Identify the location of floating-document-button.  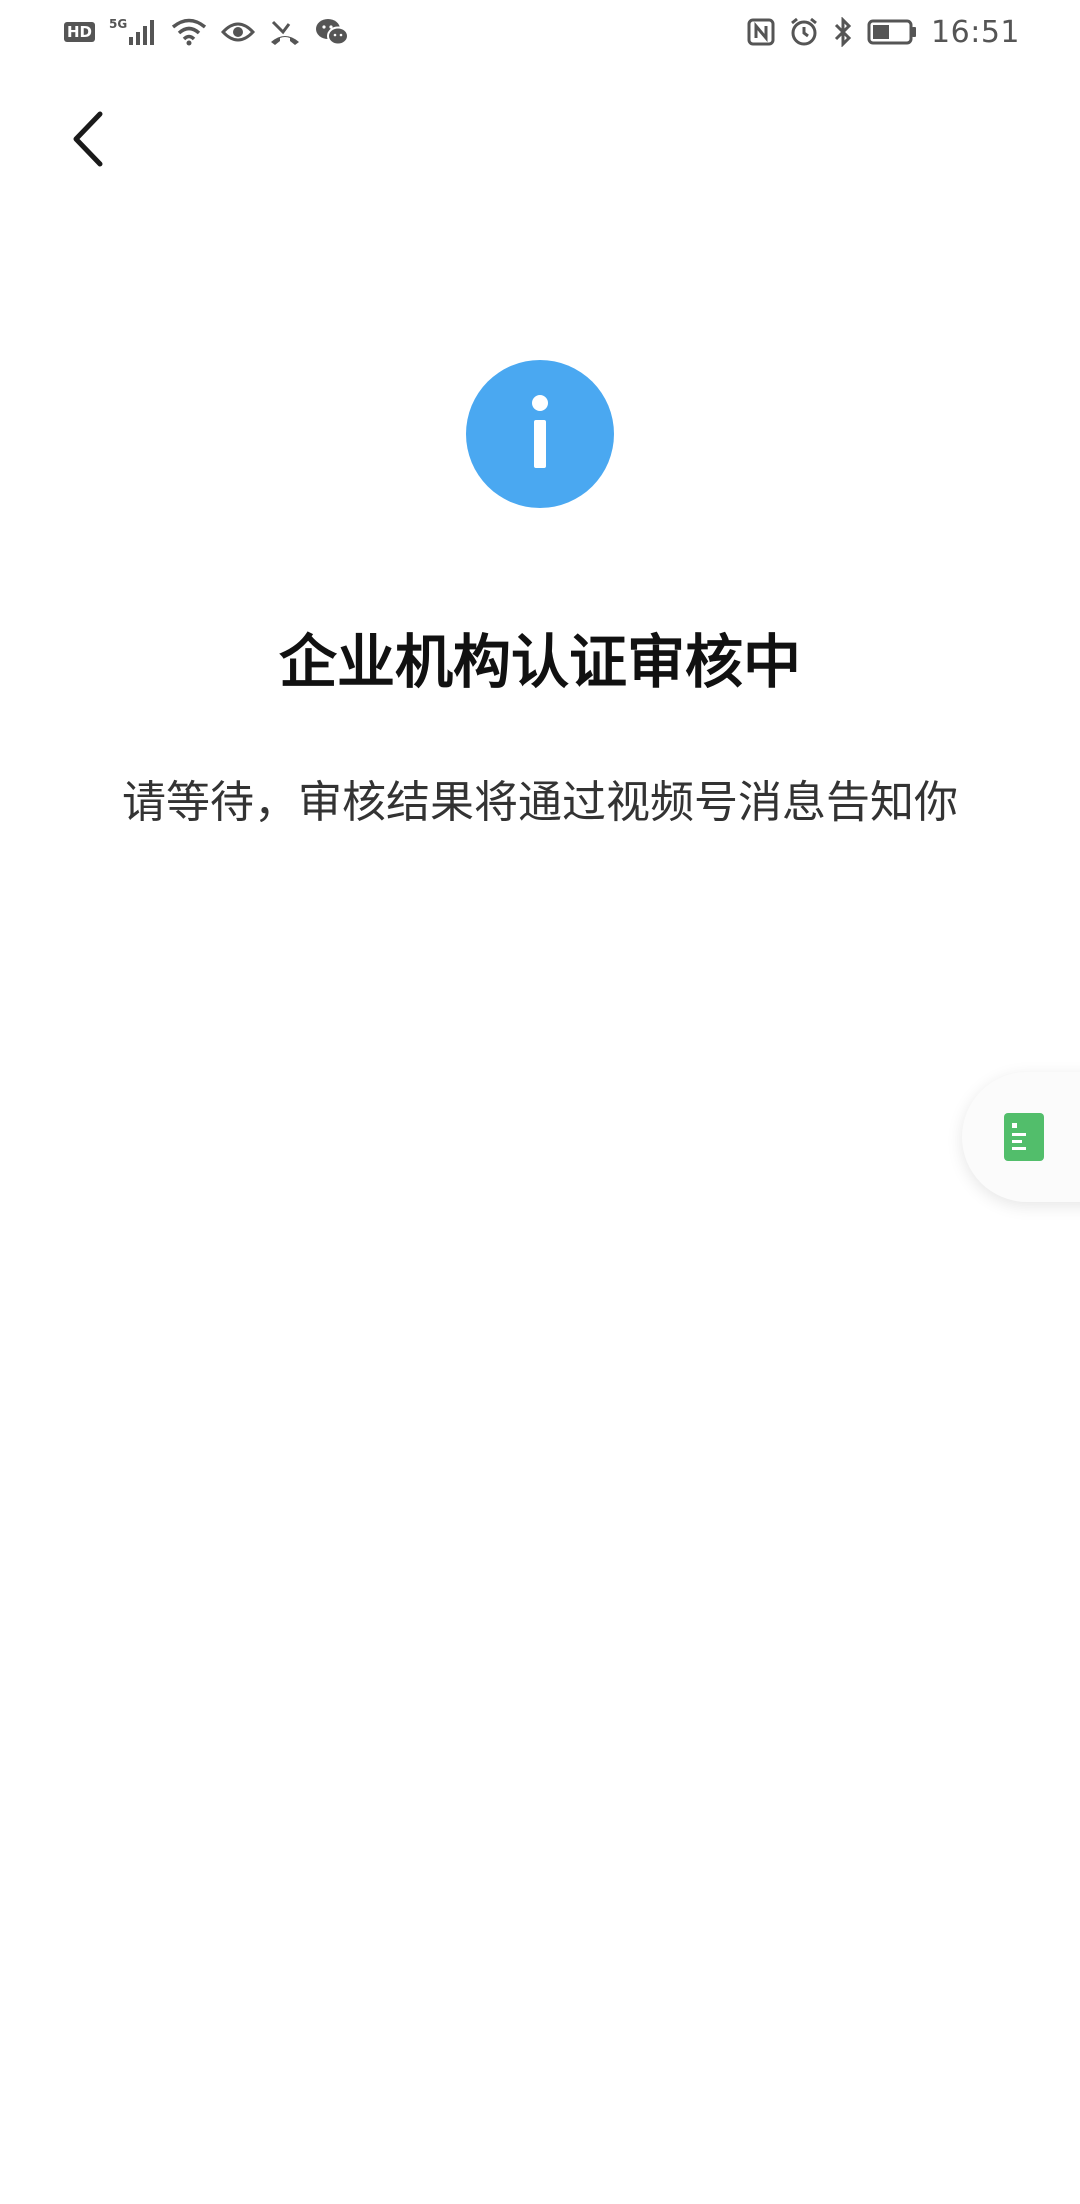
(1021, 1137).